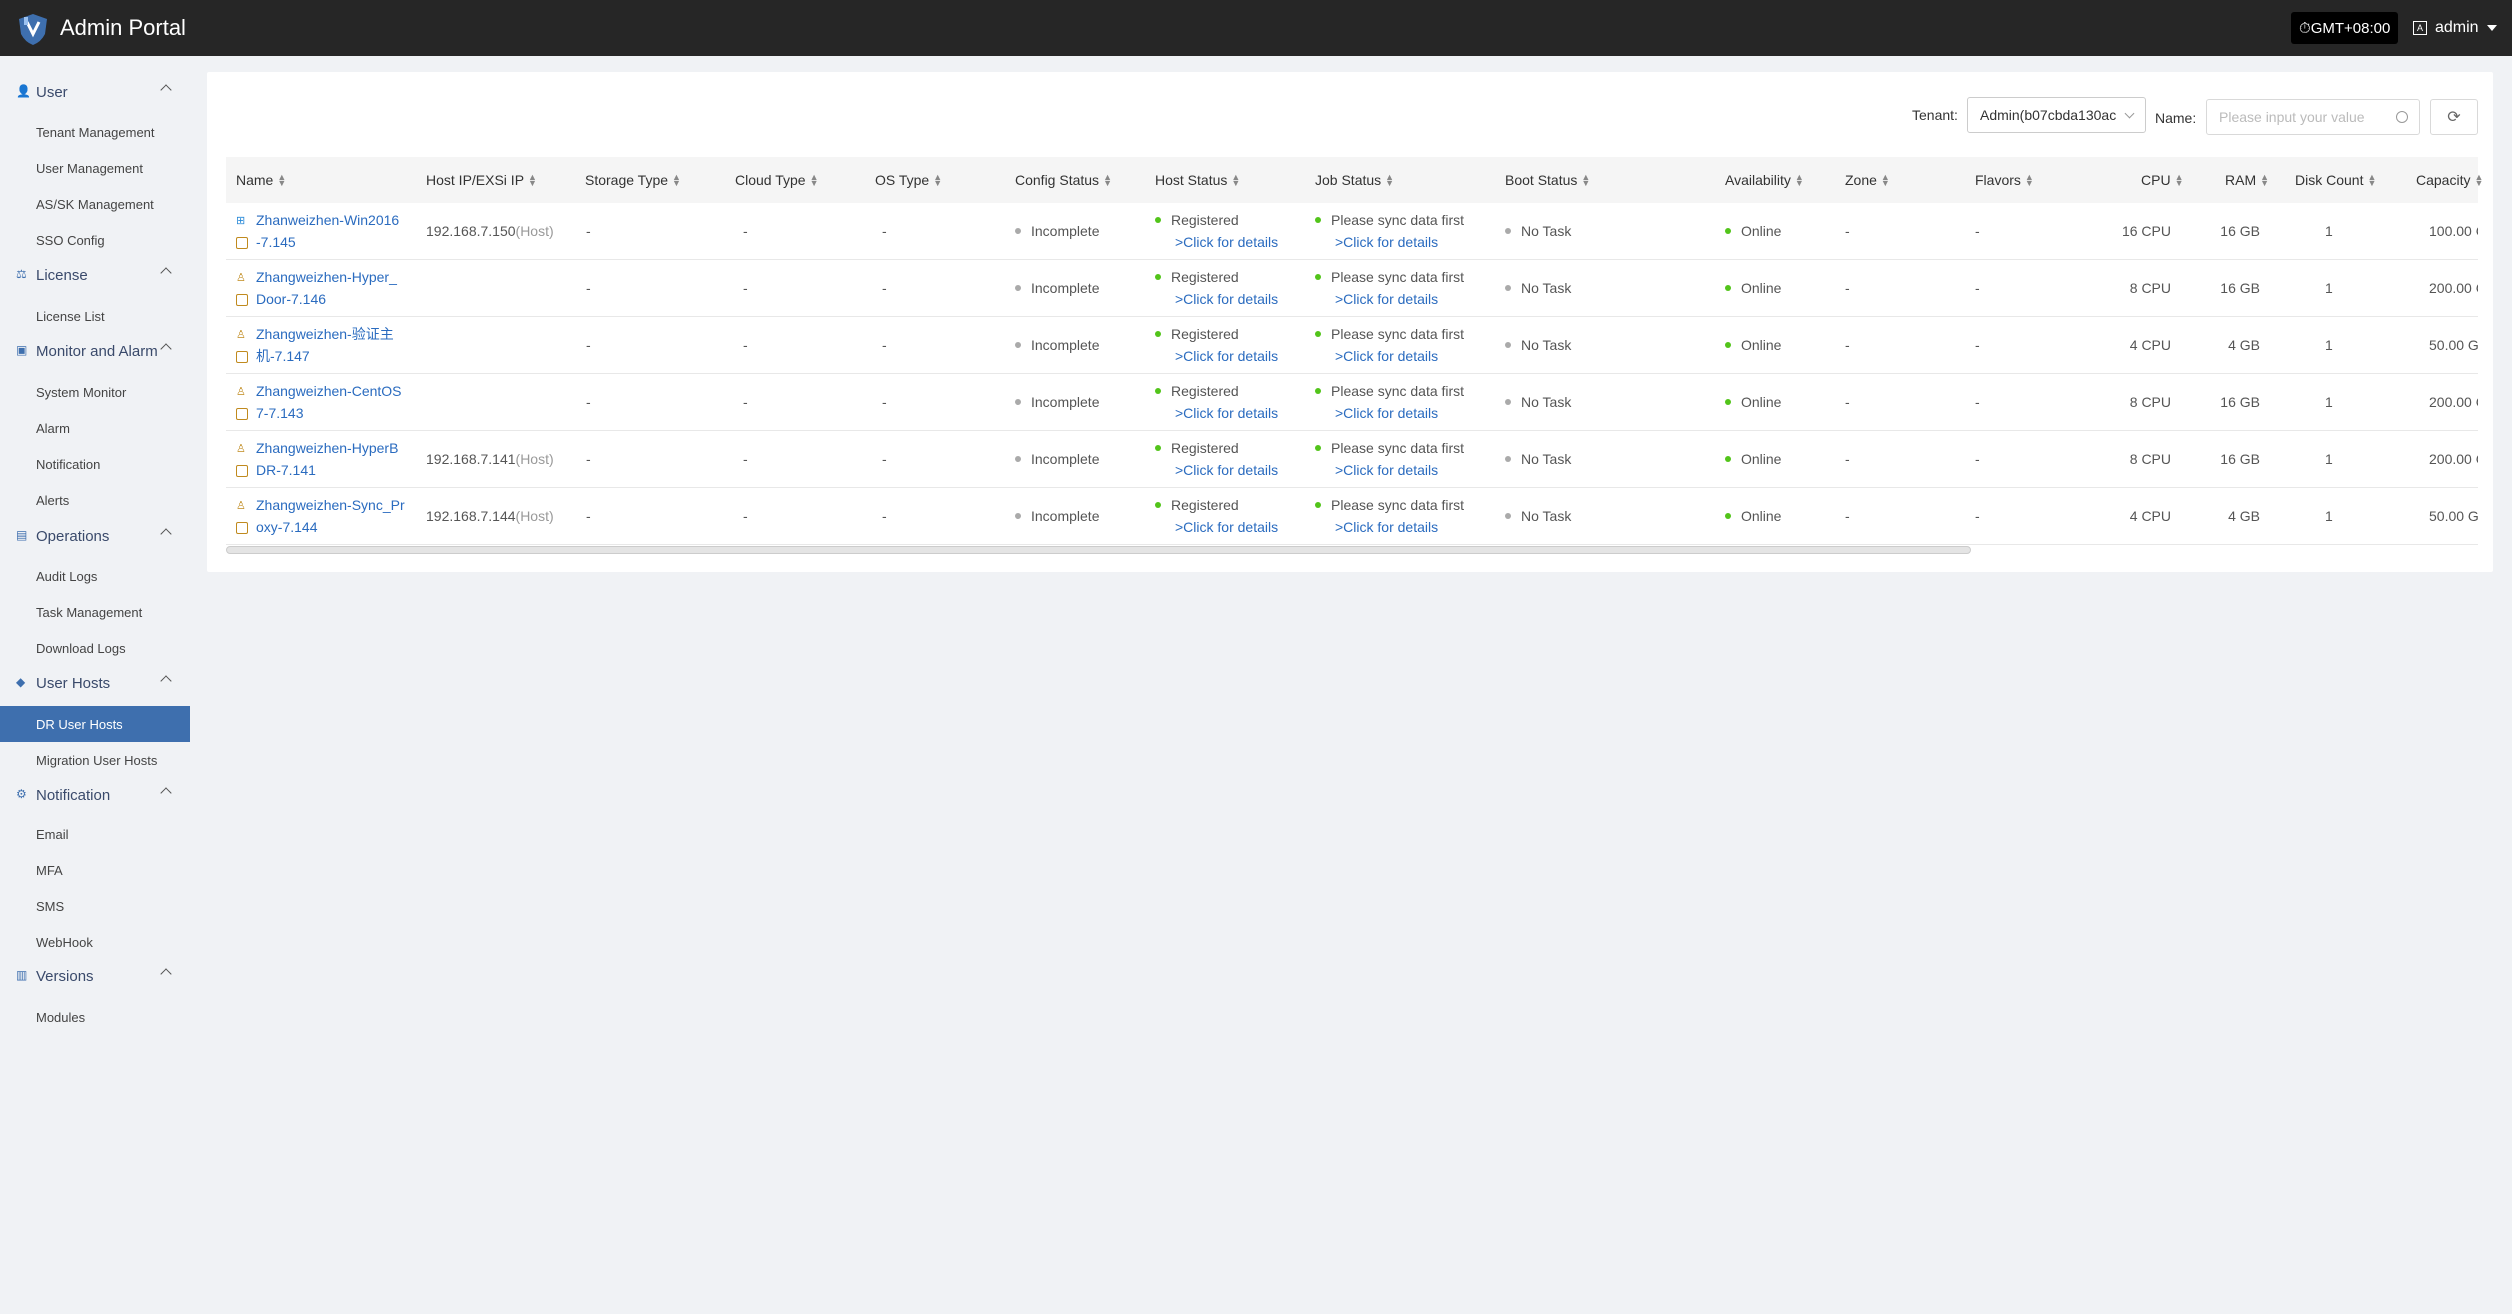 This screenshot has width=2512, height=1314. Describe the element at coordinates (95, 1017) in the screenshot. I see `sidebar-item-modules: Modules` at that location.